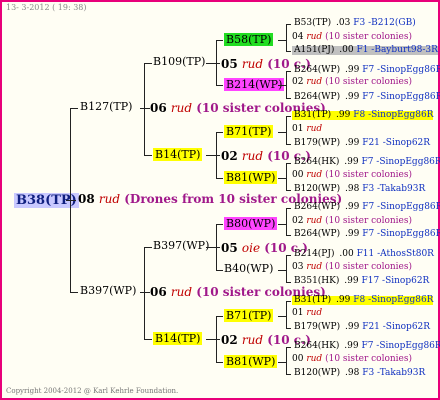  What do you see at coordinates (298, 129) in the screenshot?
I see `gen-number: 01` at bounding box center [298, 129].